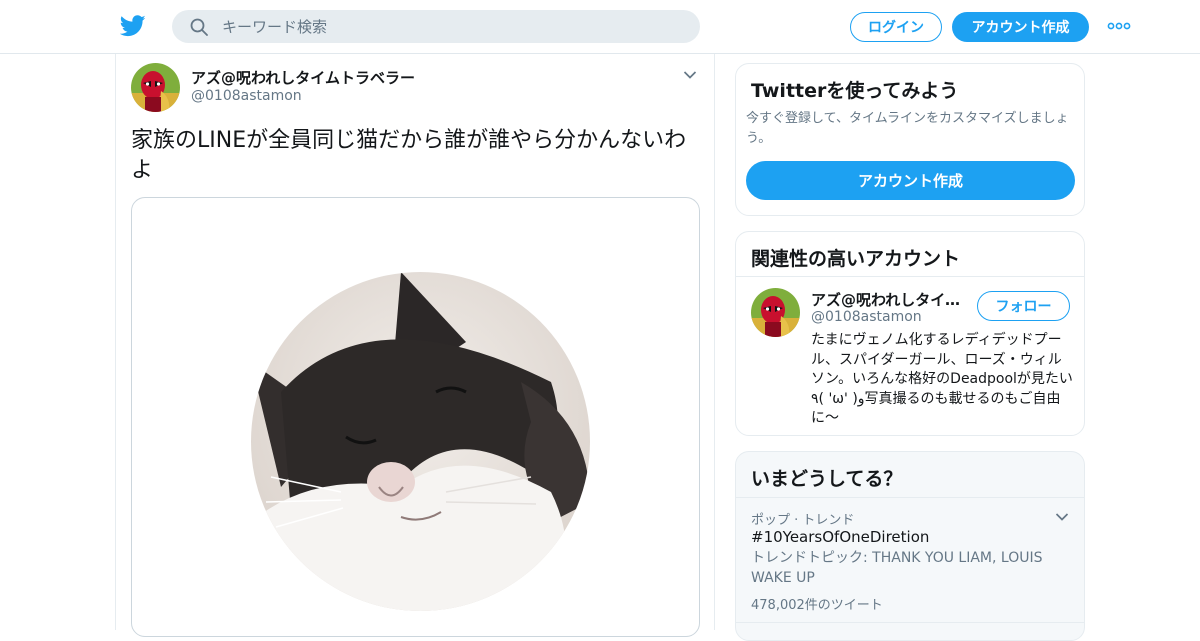 Image resolution: width=1200 pixels, height=641 pixels. What do you see at coordinates (199, 27) in the screenshot?
I see `search-icon` at bounding box center [199, 27].